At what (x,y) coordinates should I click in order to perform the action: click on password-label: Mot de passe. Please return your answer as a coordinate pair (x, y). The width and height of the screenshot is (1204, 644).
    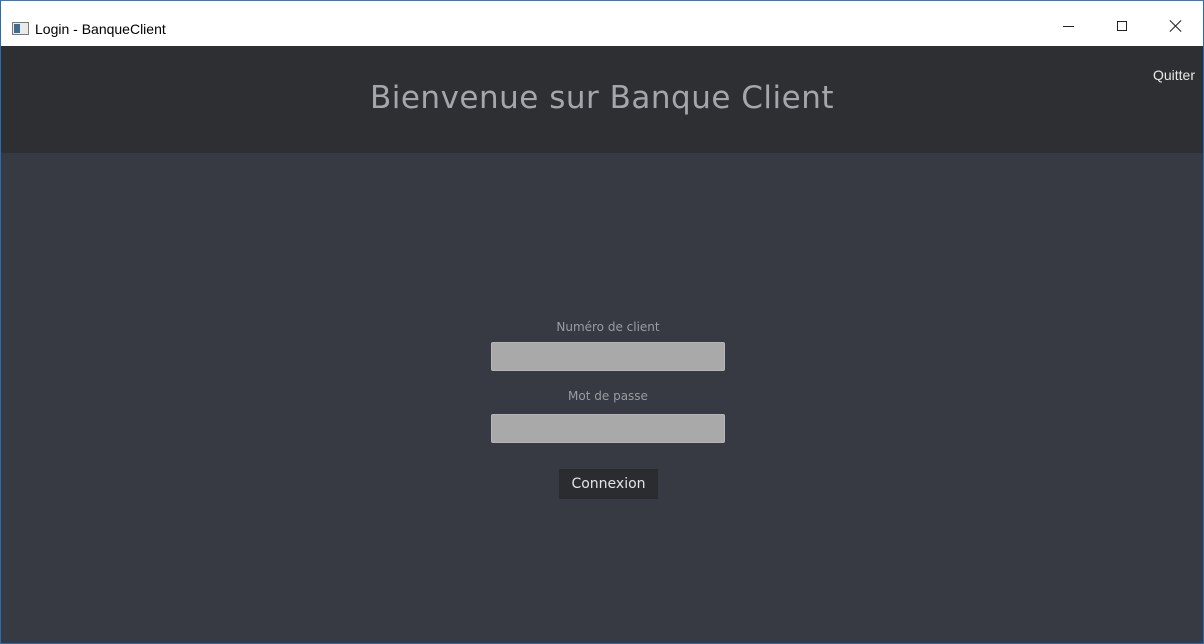
    Looking at the image, I should click on (608, 396).